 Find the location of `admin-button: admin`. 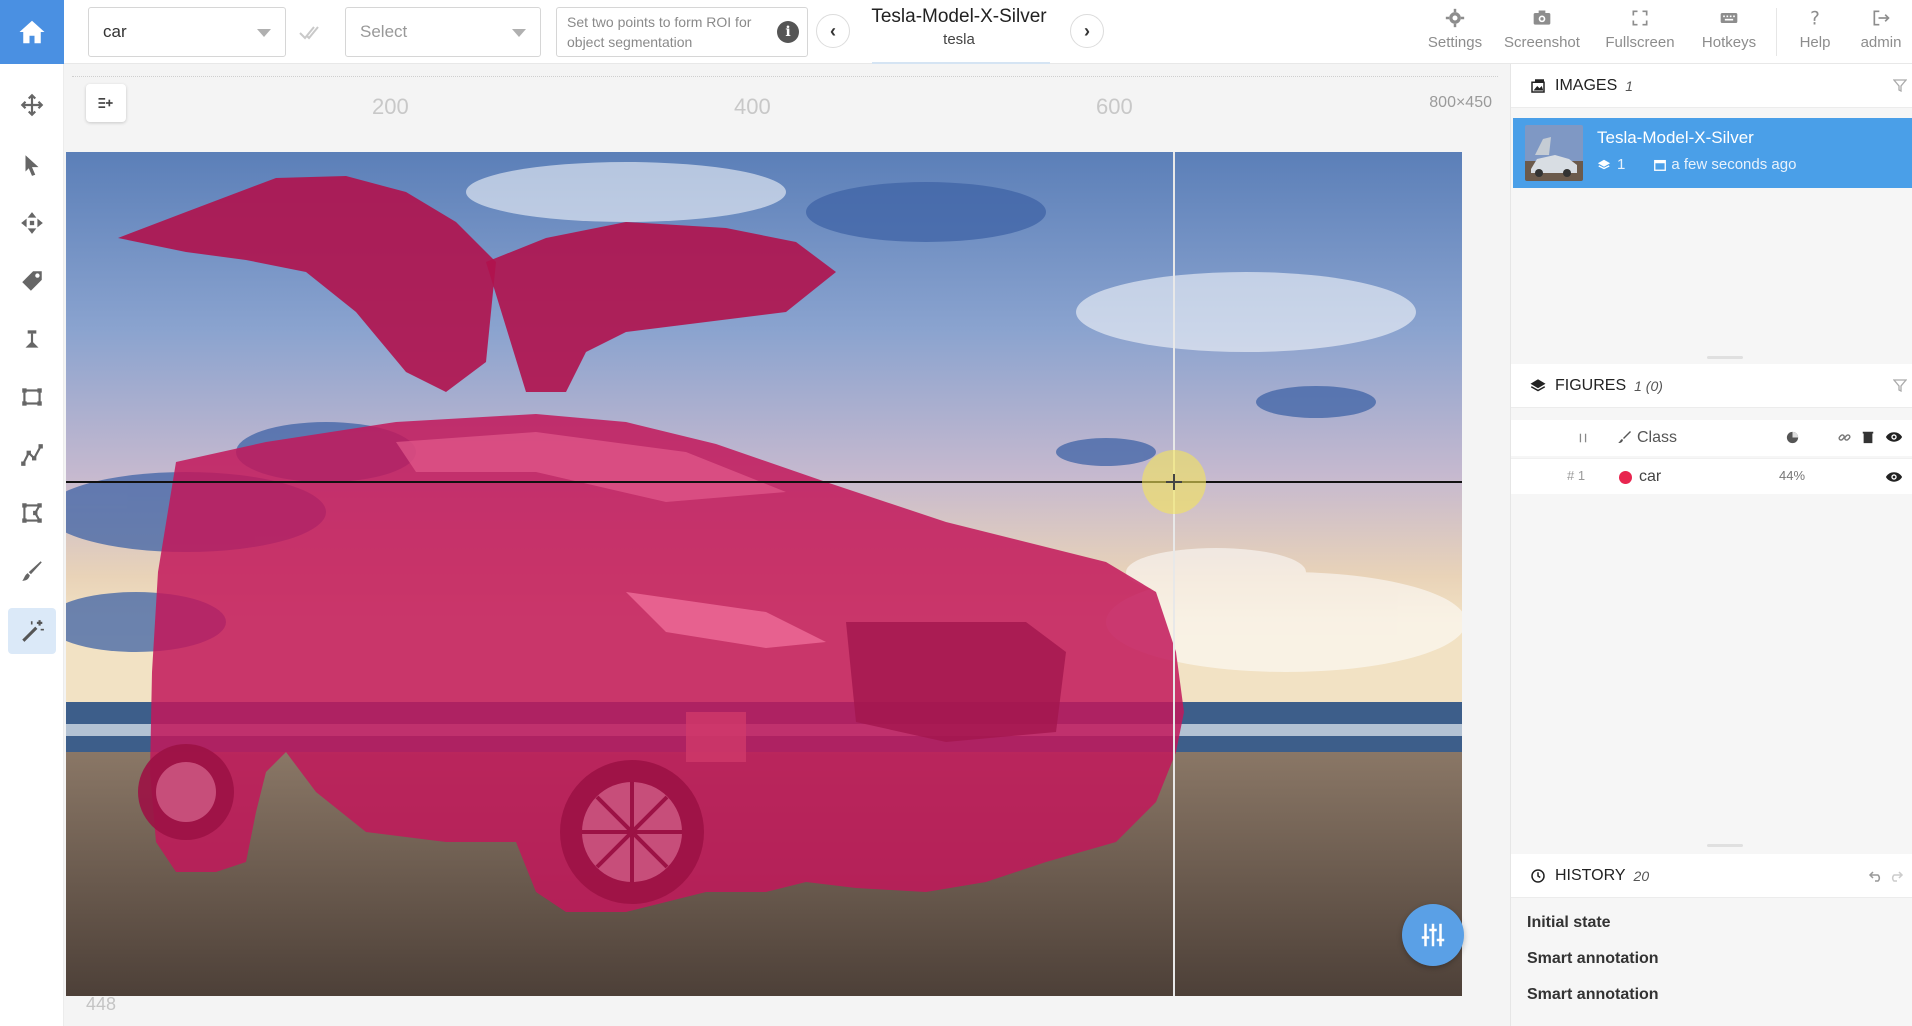

admin-button: admin is located at coordinates (1881, 33).